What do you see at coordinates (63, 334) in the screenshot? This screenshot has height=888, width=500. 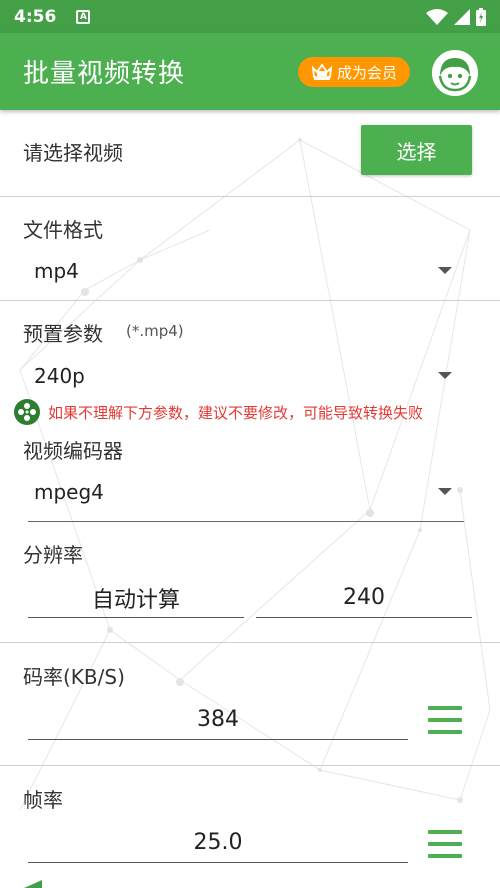 I see `preset-label: 预置参数` at bounding box center [63, 334].